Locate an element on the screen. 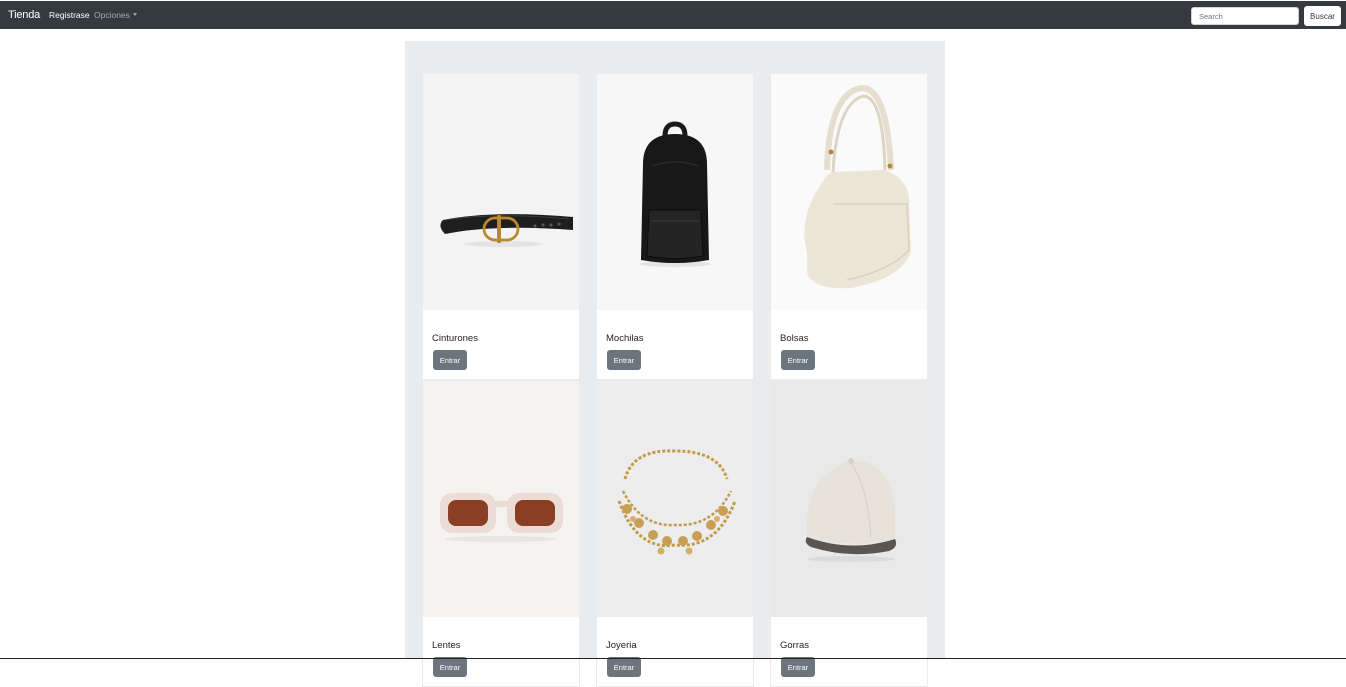 The image size is (1346, 687). nav-dropdown-label: Opciones is located at coordinates (112, 15).